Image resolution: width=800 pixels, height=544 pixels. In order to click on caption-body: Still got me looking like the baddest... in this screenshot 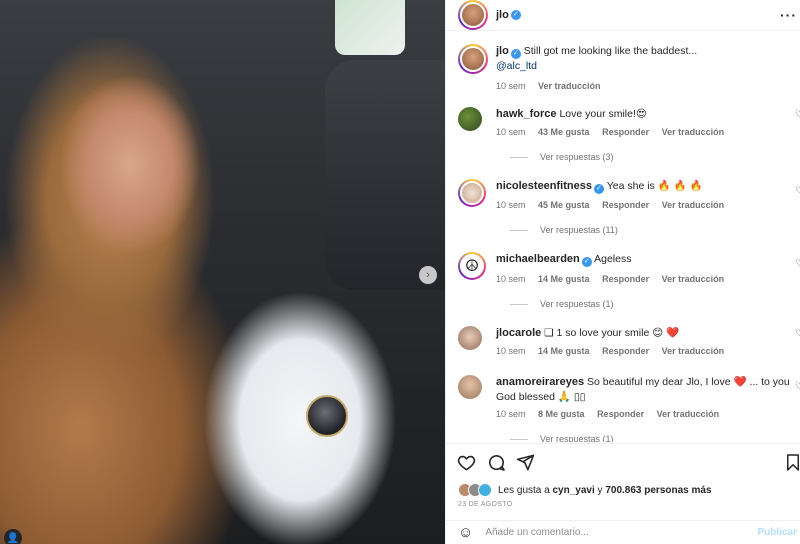, I will do `click(610, 51)`.